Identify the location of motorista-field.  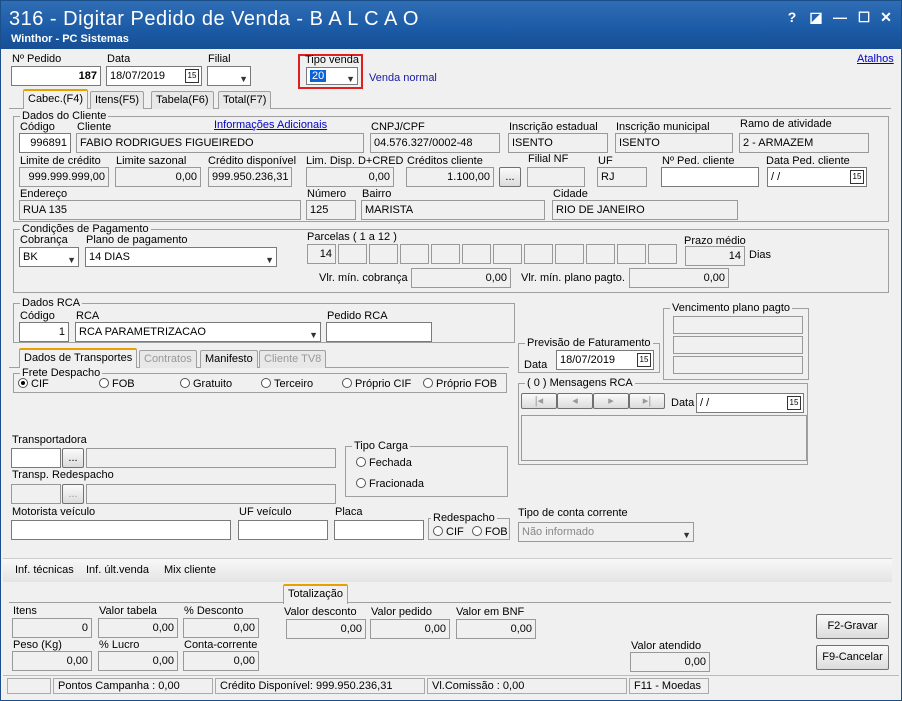
(121, 530).